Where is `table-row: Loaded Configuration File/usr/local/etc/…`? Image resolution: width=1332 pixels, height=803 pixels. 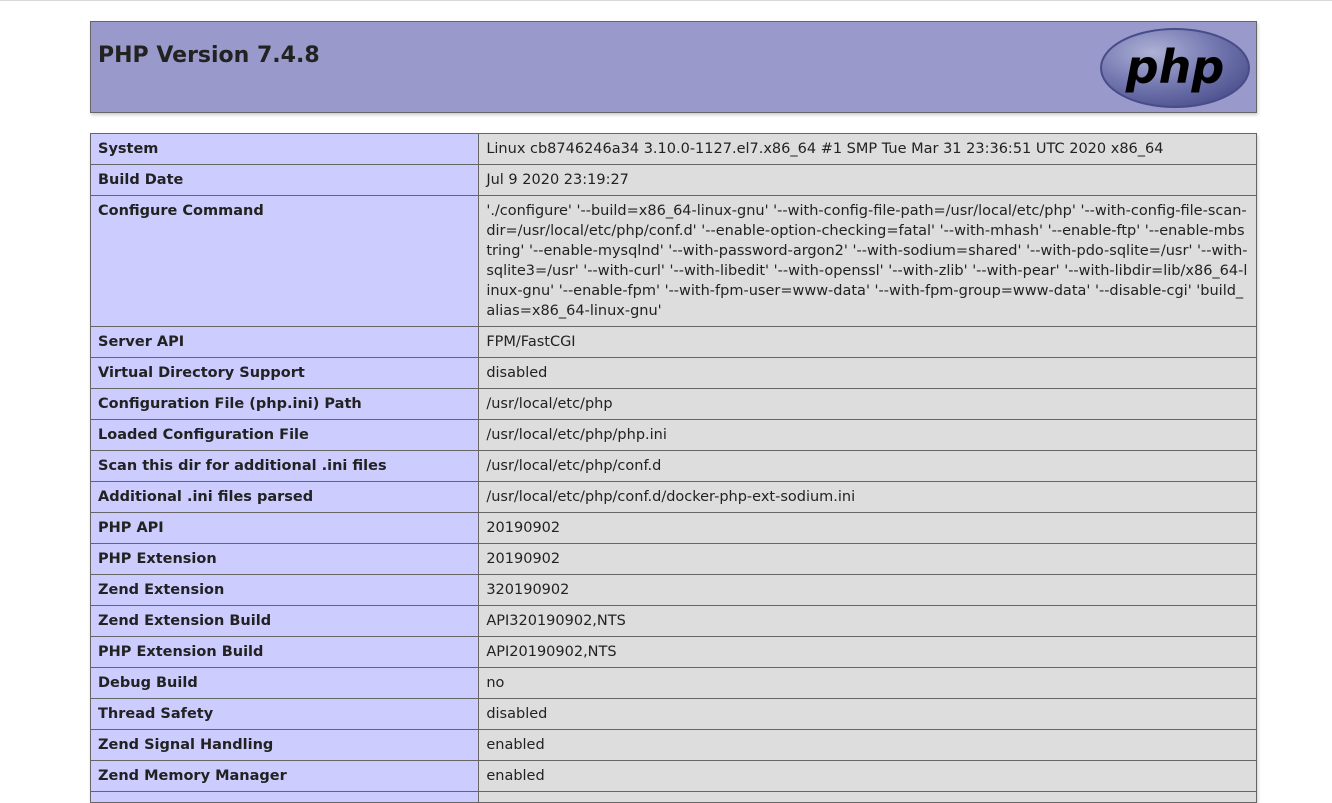
table-row: Loaded Configuration File/usr/local/etc/… is located at coordinates (673, 435).